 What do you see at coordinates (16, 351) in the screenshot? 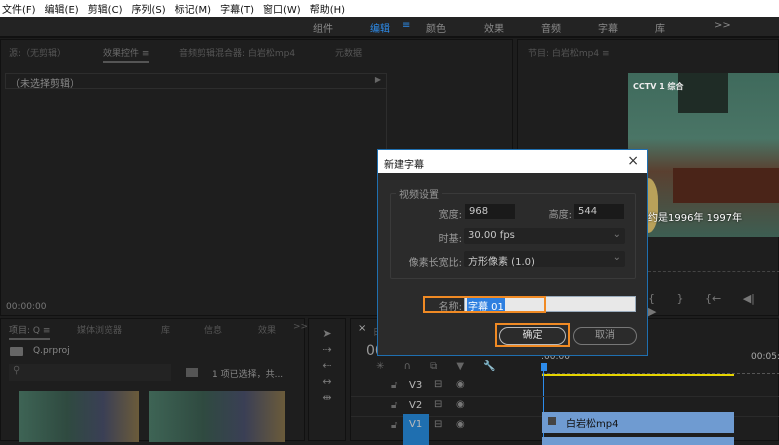
I see `folder-icon` at bounding box center [16, 351].